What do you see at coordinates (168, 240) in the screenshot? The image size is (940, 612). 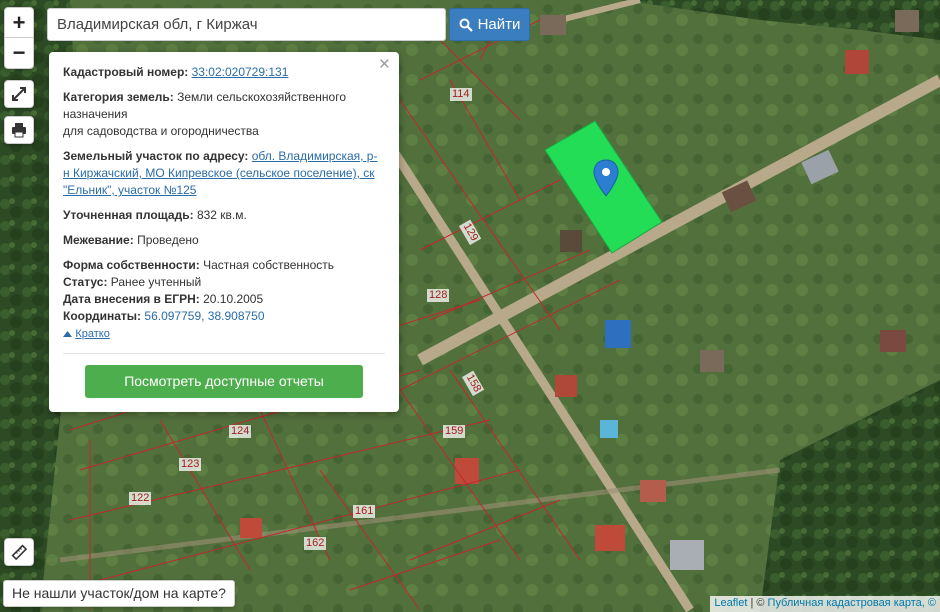 I see `survey-value: Проведено` at bounding box center [168, 240].